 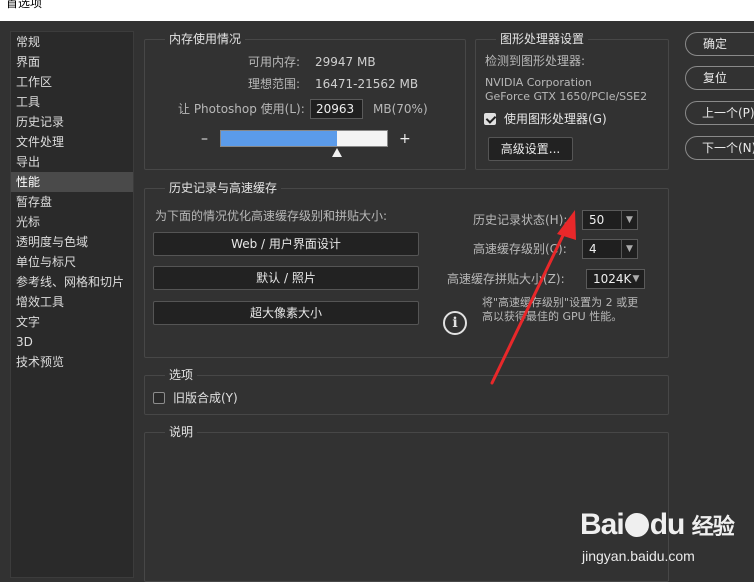 I want to click on memory-slider-thumb, so click(x=337, y=152).